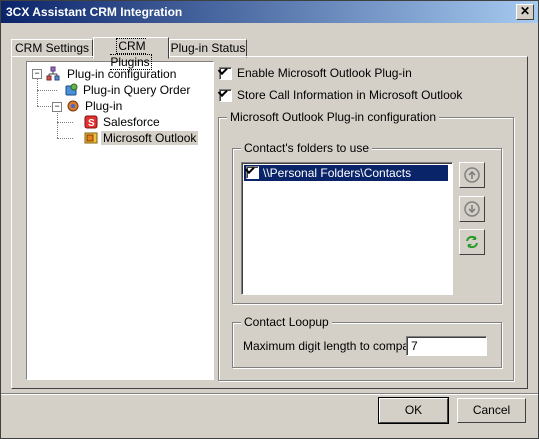  What do you see at coordinates (307, 148) in the screenshot?
I see `contact-folders-title: Contact's folders to use` at bounding box center [307, 148].